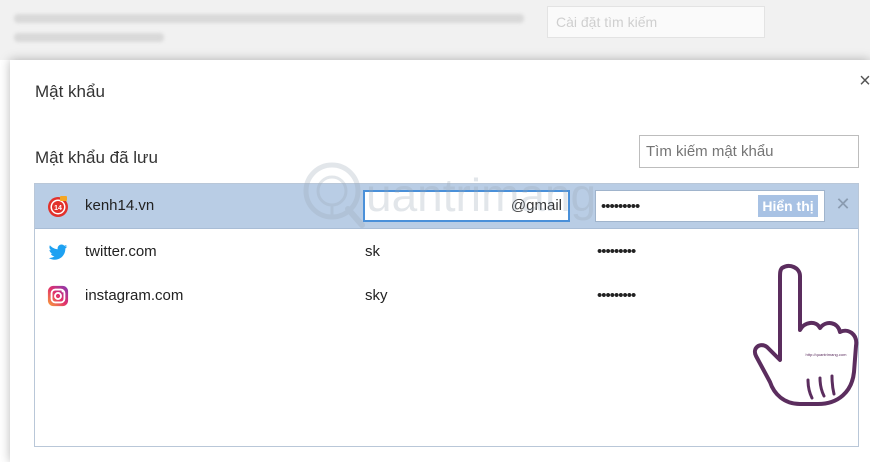 Image resolution: width=870 pixels, height=462 pixels. What do you see at coordinates (70, 91) in the screenshot?
I see `dialog-title: Mật khẩu` at bounding box center [70, 91].